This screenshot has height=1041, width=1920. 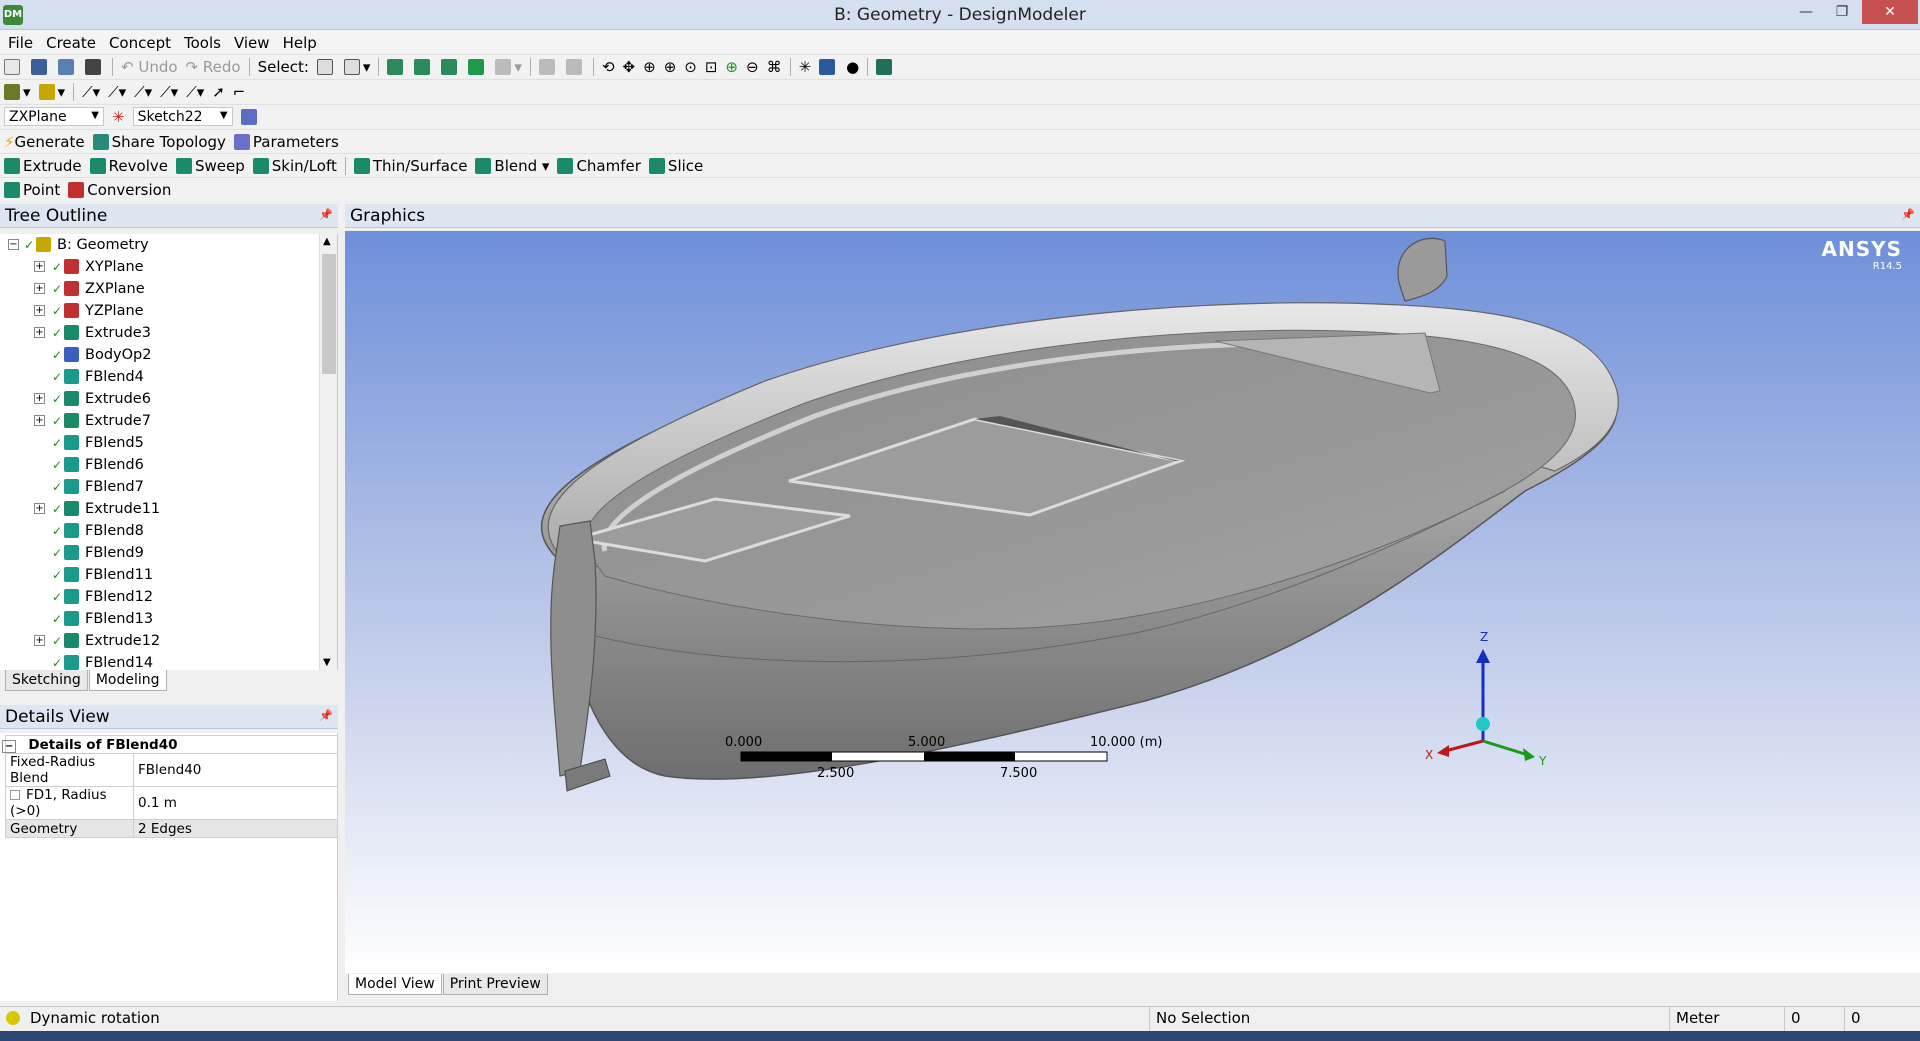 I want to click on maximize-button: ❐, so click(x=1842, y=12).